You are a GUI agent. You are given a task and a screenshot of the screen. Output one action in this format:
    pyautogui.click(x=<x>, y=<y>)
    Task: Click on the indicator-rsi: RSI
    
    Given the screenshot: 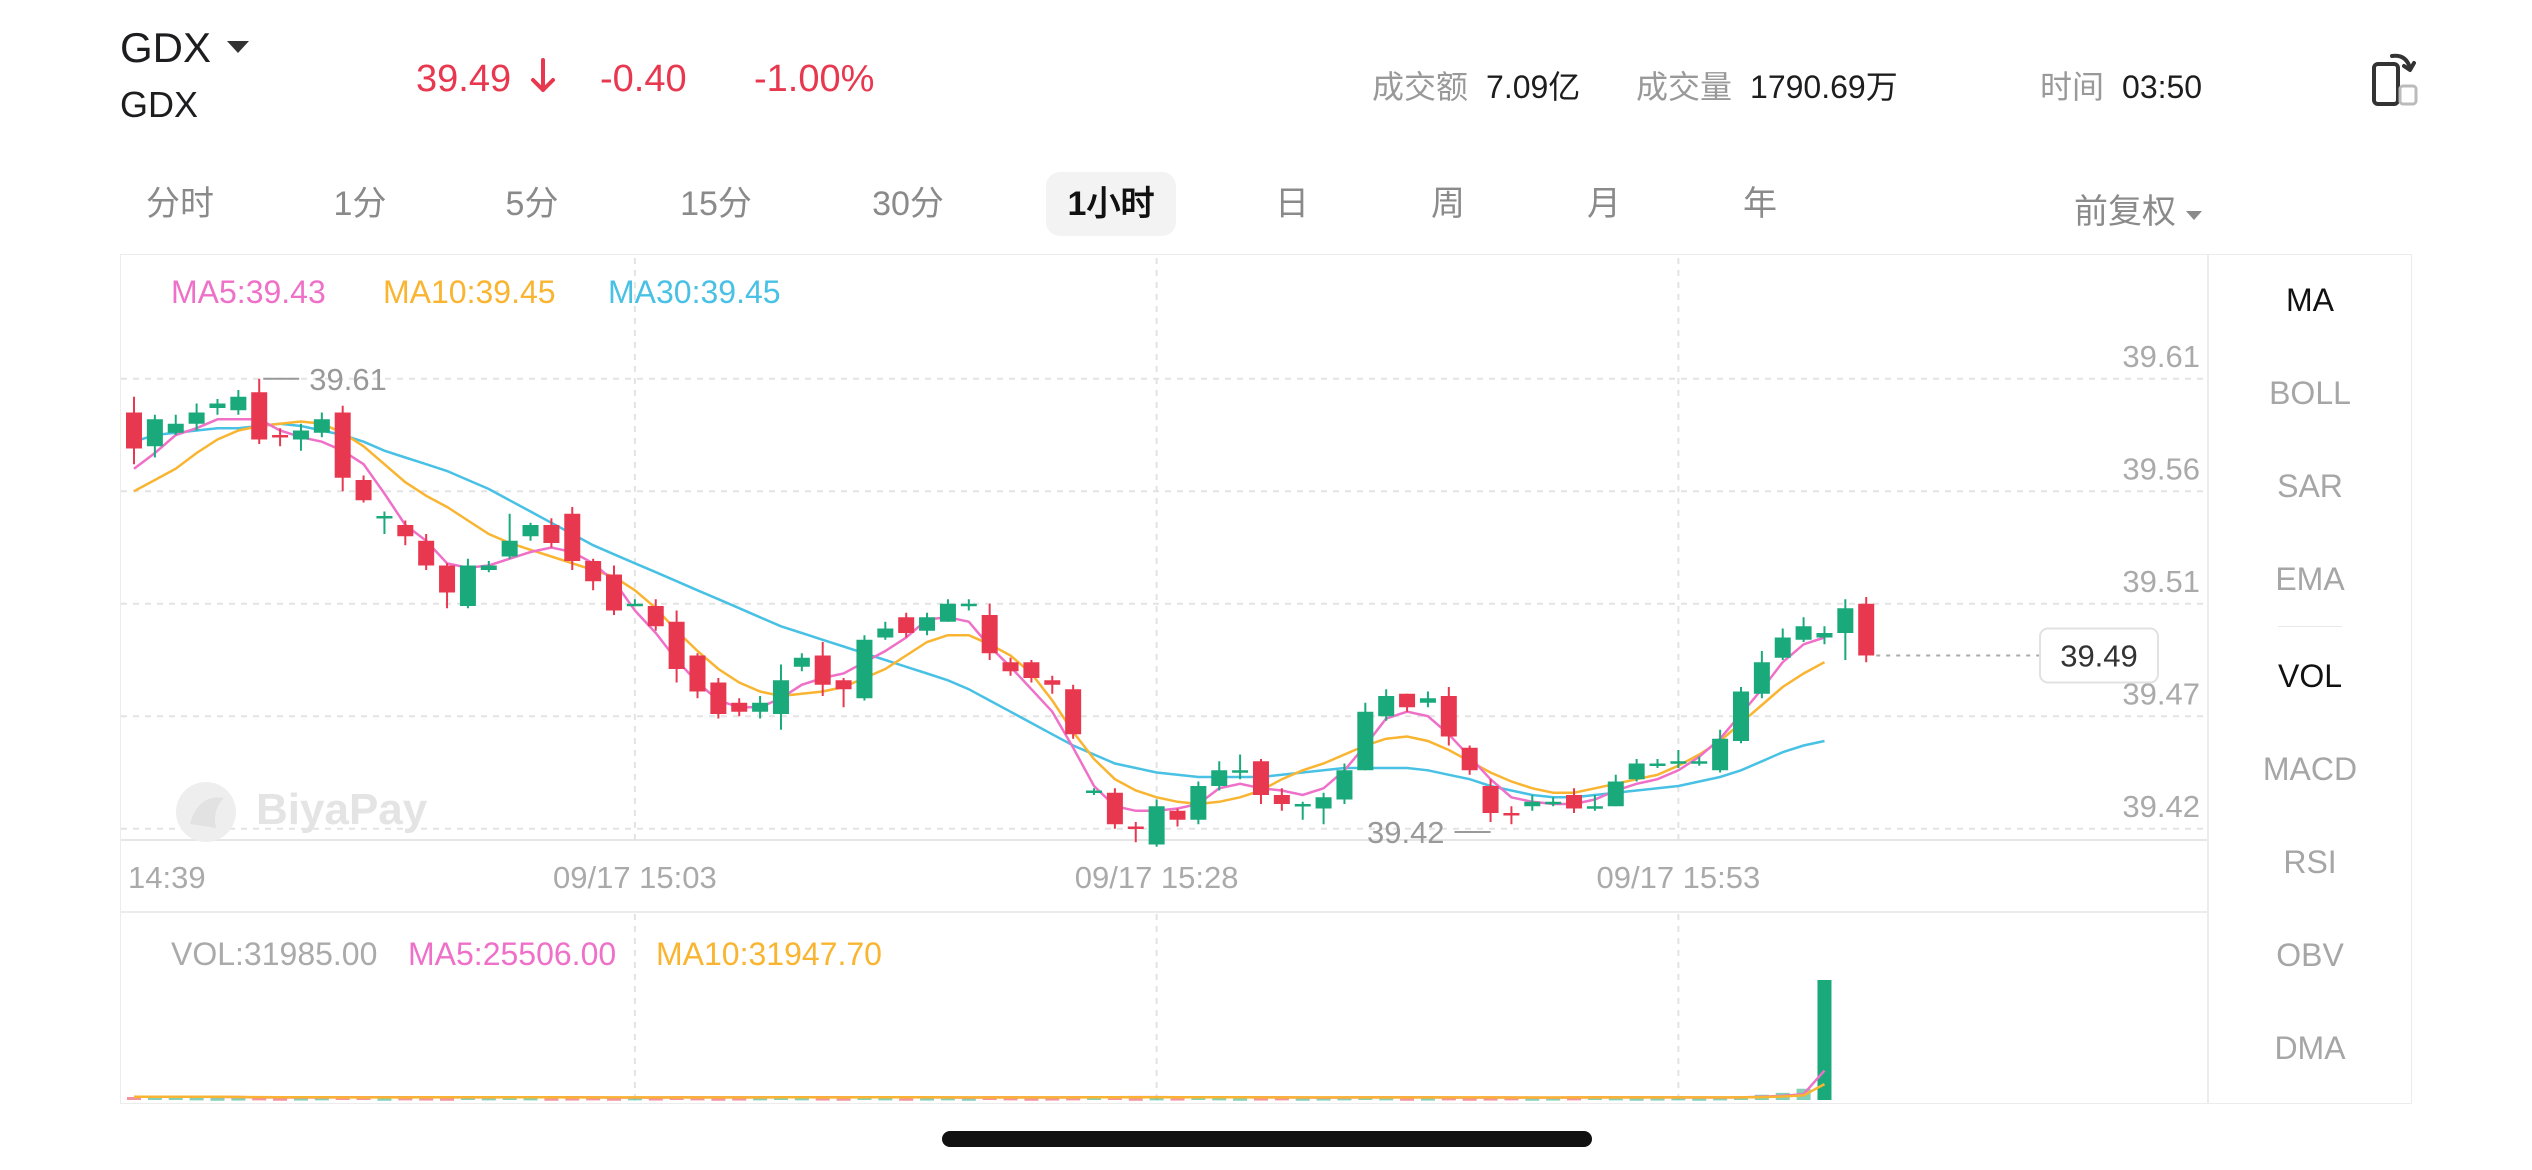 What is the action you would take?
    pyautogui.click(x=2310, y=862)
    